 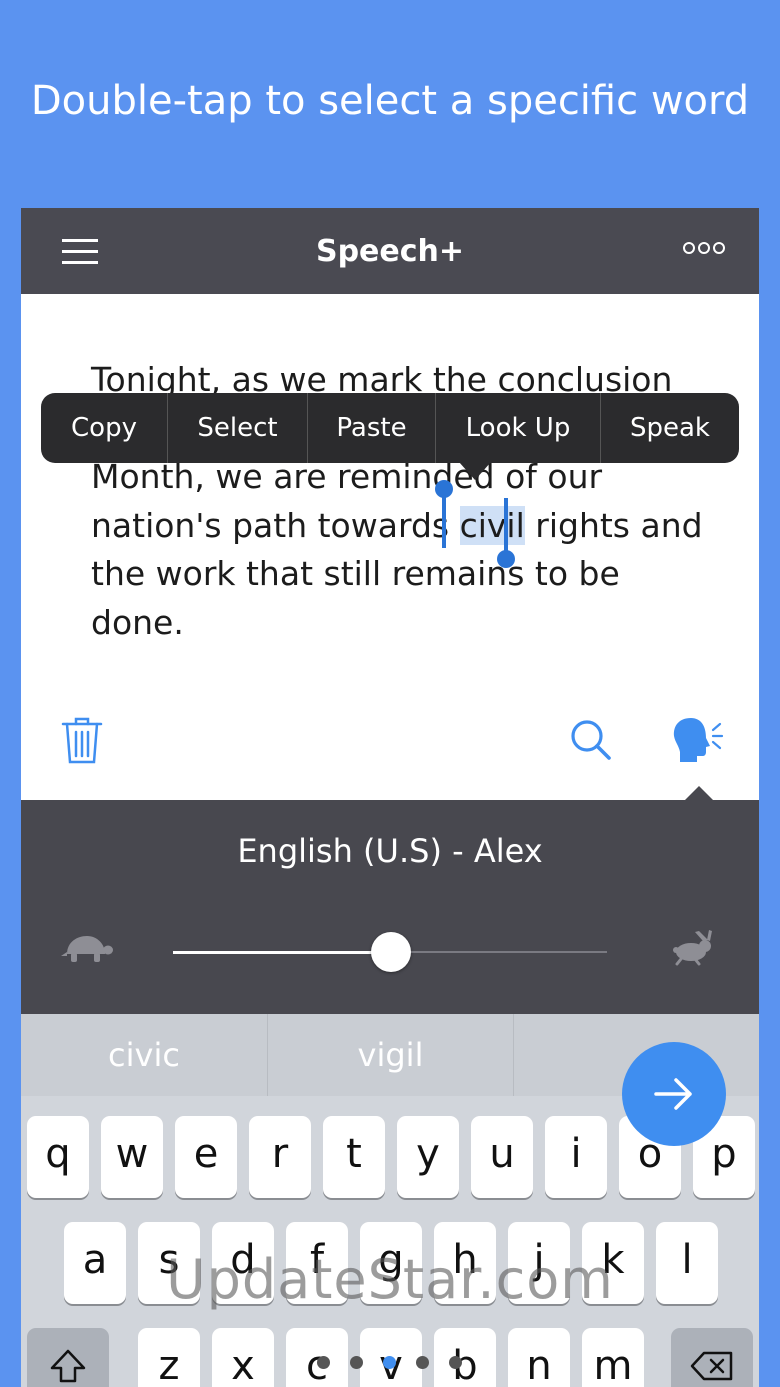 What do you see at coordinates (444, 489) in the screenshot?
I see `selection-start-knob` at bounding box center [444, 489].